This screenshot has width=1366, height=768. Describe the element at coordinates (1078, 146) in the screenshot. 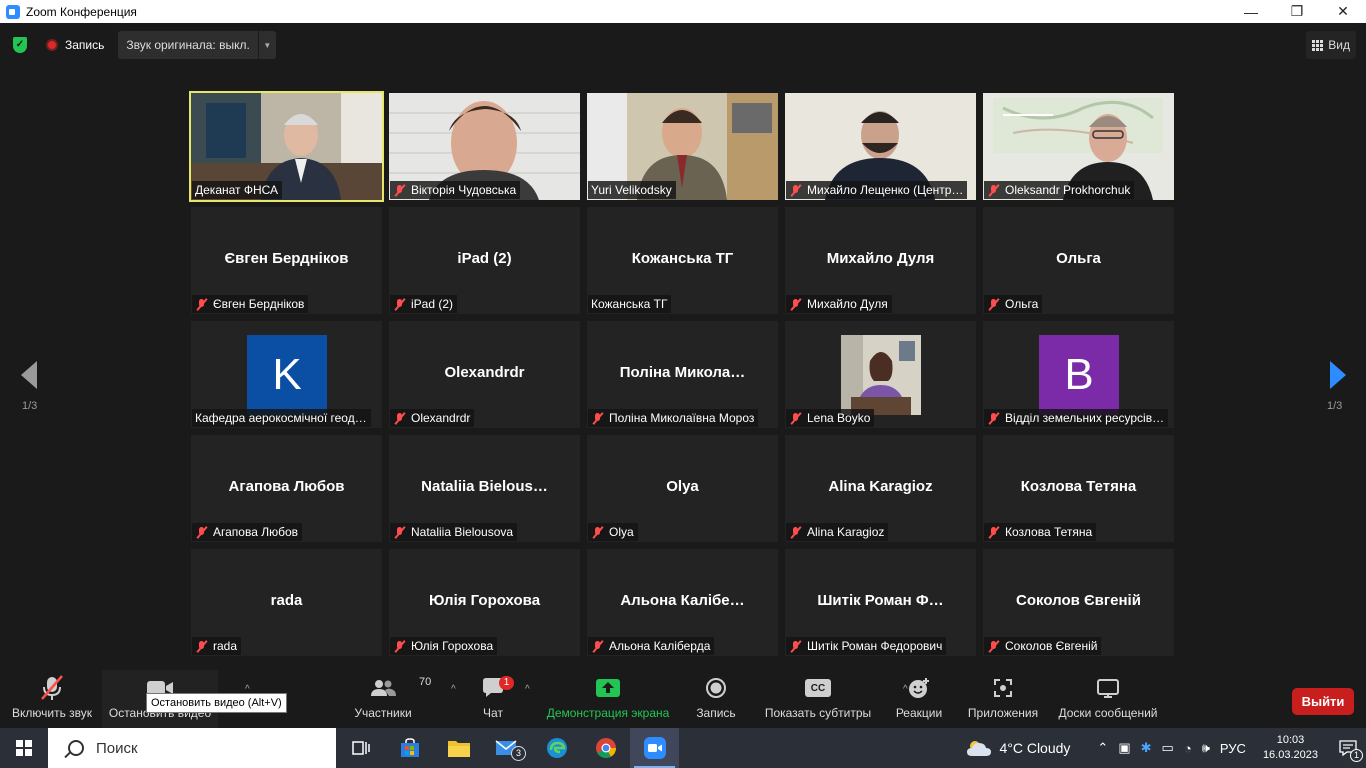

I see `participant-tile: Oleksandr Prokhorchuk` at that location.